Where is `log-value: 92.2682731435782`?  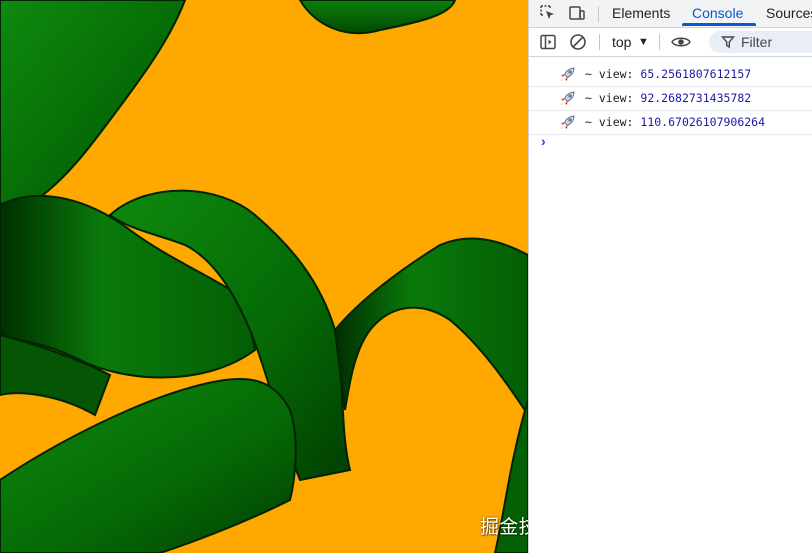
log-value: 92.2682731435782 is located at coordinates (696, 98).